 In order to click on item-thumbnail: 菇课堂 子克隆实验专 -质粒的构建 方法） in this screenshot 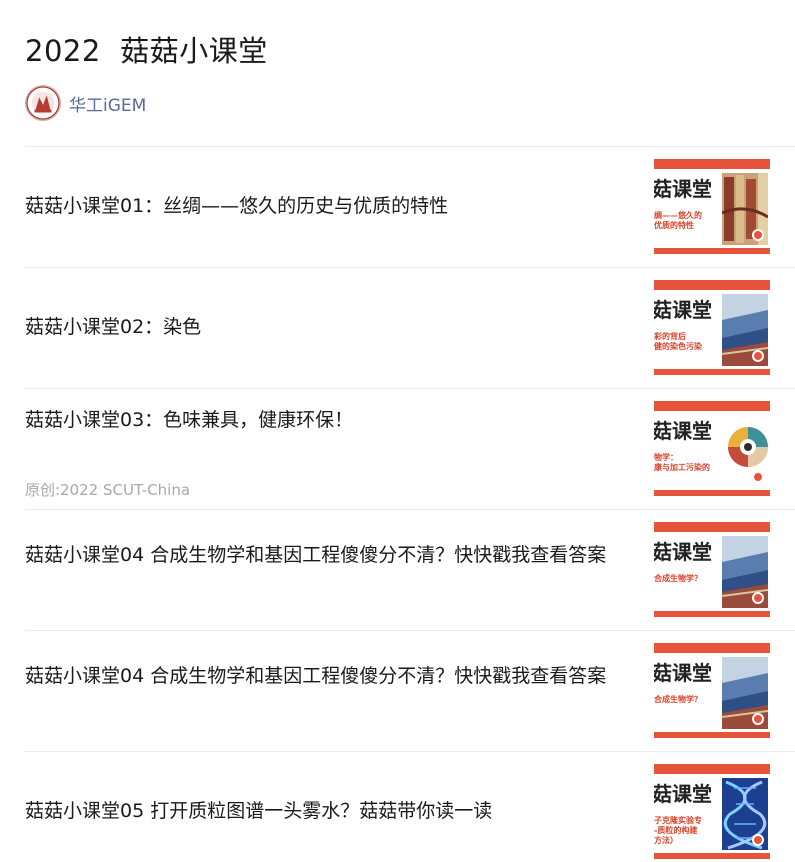, I will do `click(712, 811)`.